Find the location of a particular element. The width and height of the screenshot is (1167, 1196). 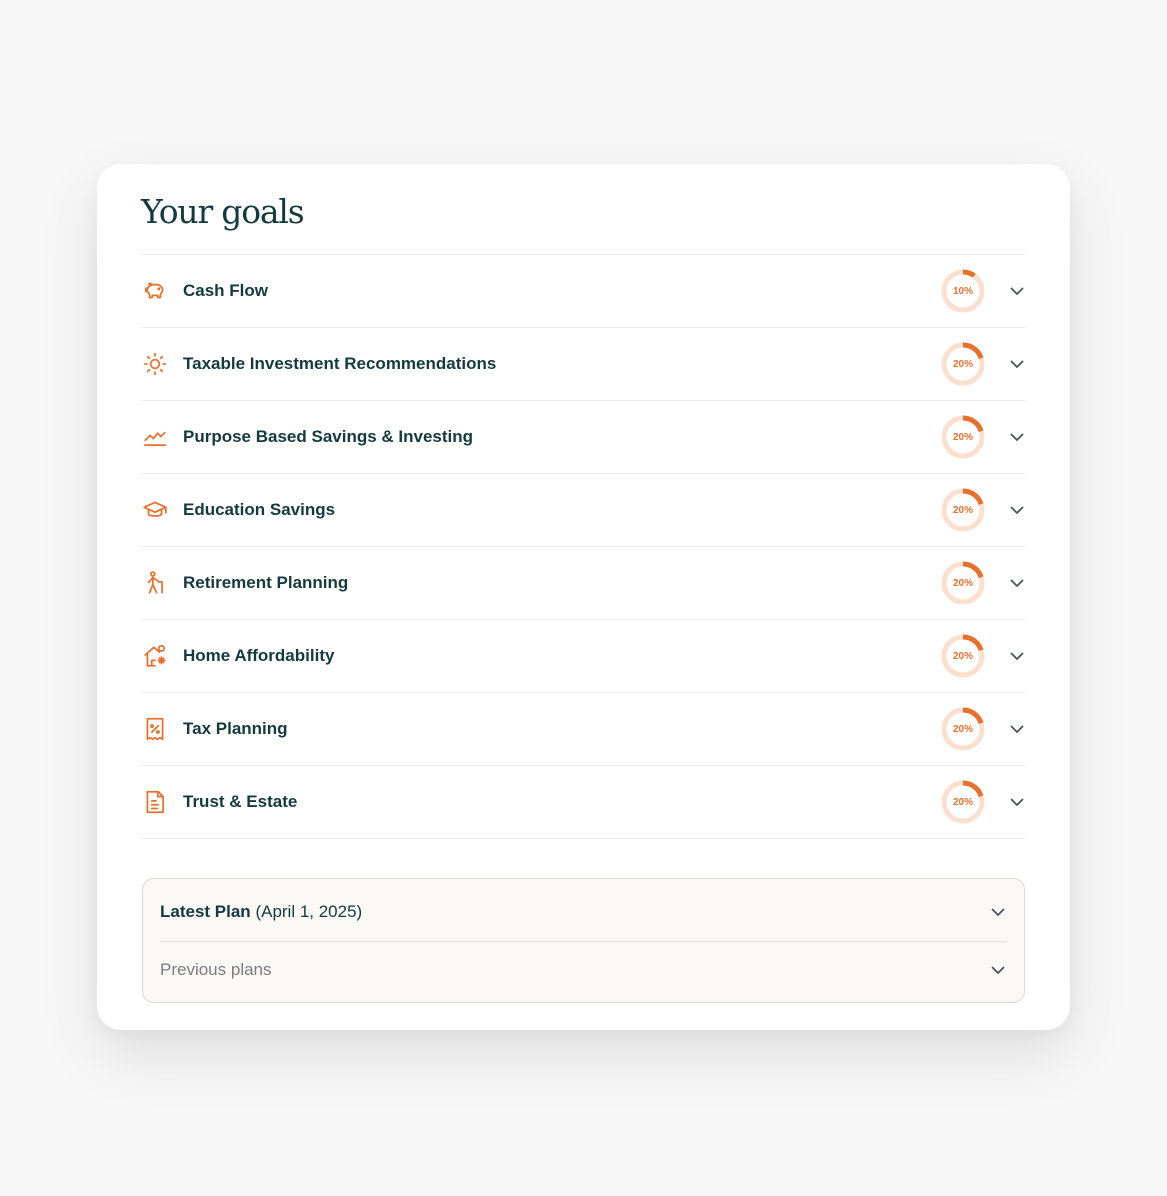

goal-label: Cash Flow is located at coordinates (226, 290).